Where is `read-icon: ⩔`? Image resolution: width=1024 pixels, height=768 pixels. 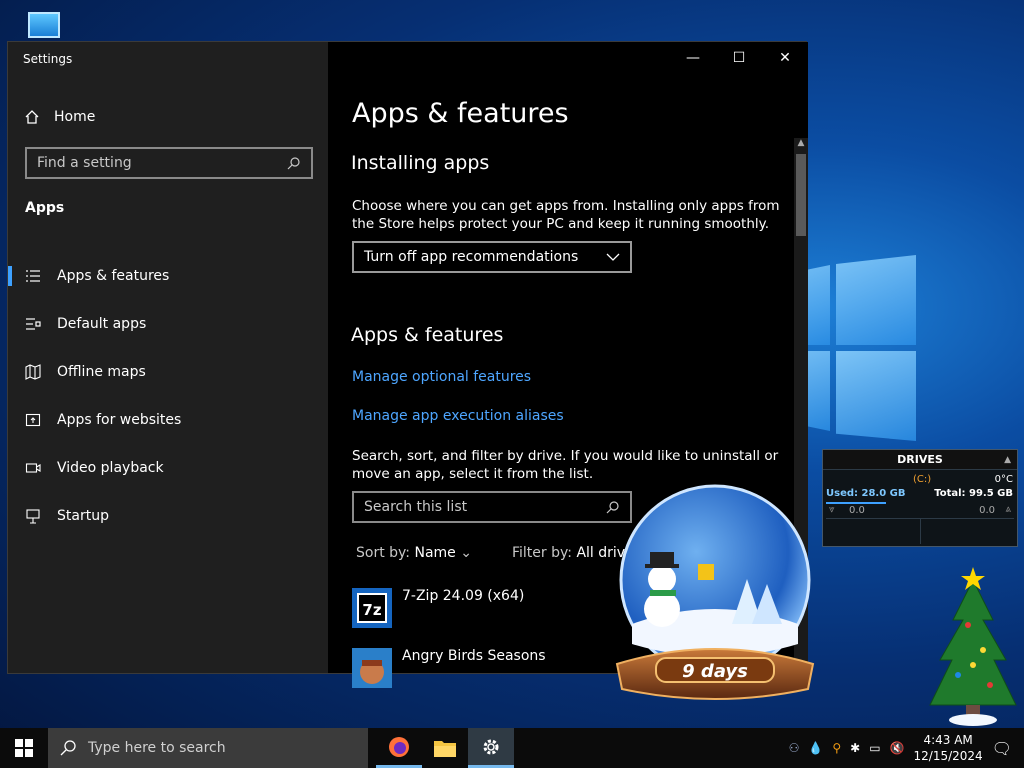 read-icon: ⩔ is located at coordinates (832, 509).